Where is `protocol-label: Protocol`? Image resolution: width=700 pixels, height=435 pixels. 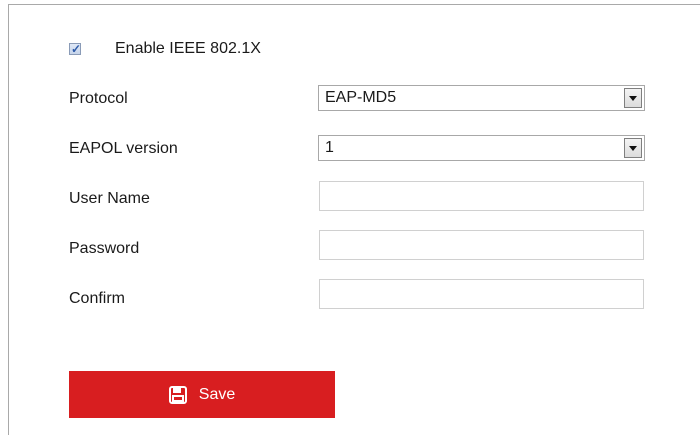
protocol-label: Protocol is located at coordinates (98, 98).